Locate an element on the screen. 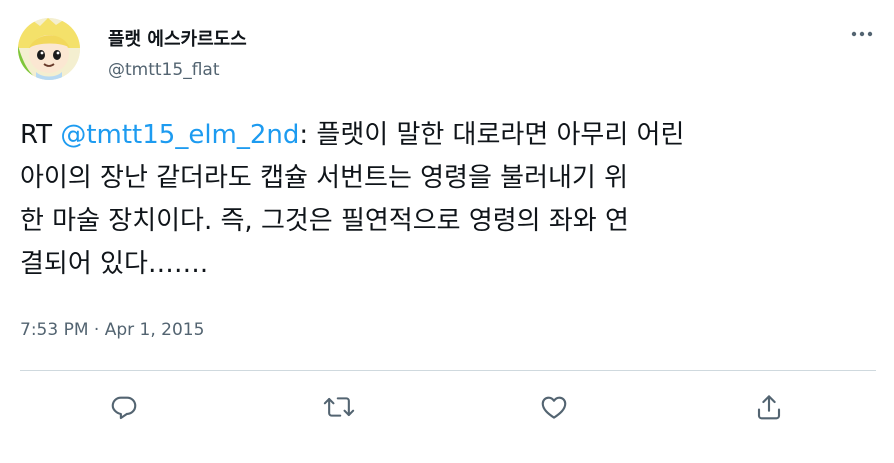 Image resolution: width=894 pixels, height=463 pixels. like-button is located at coordinates (554, 407).